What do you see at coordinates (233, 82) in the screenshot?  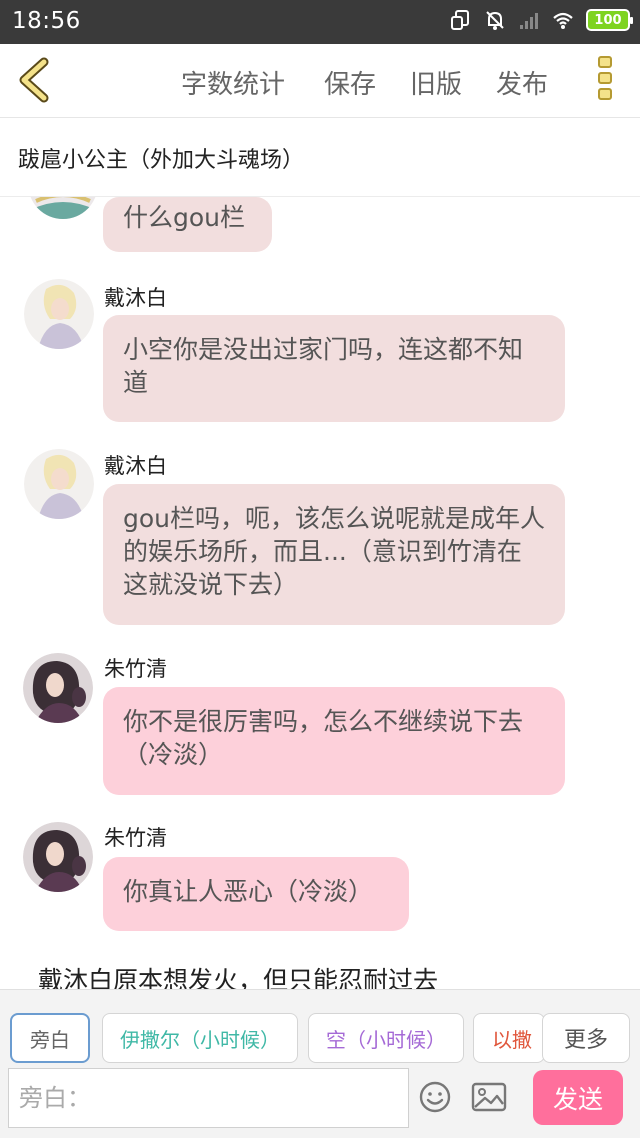 I see `word-count-button: 字数统计` at bounding box center [233, 82].